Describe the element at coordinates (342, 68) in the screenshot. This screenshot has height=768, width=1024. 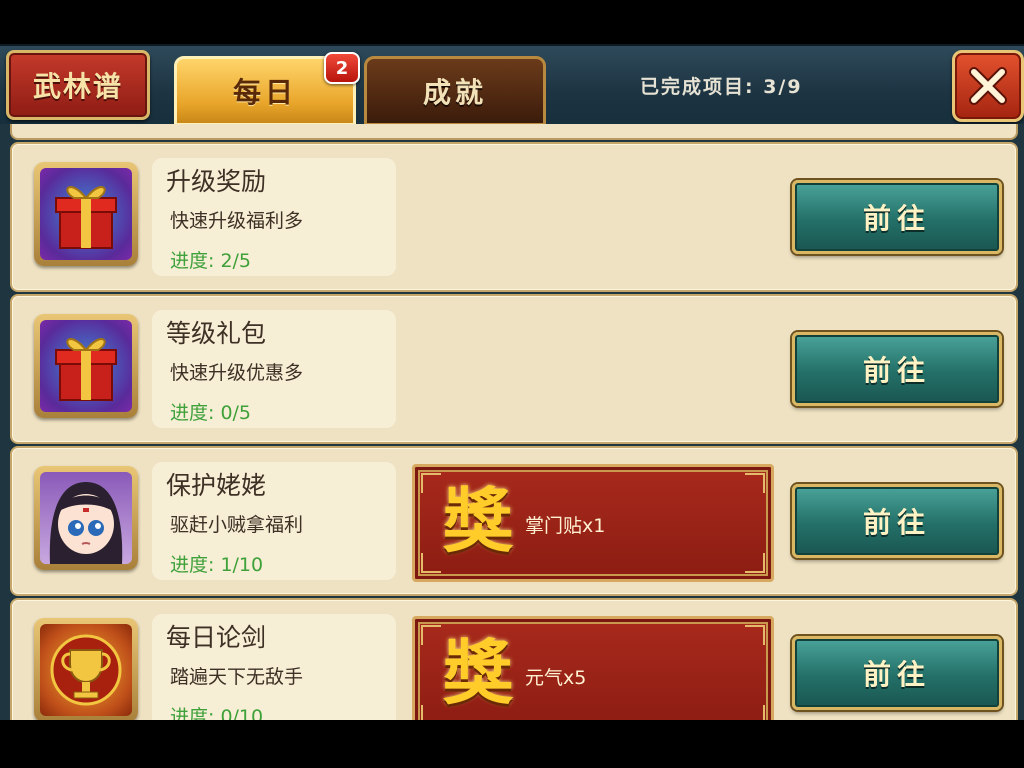
I see `notification-badge: 2` at that location.